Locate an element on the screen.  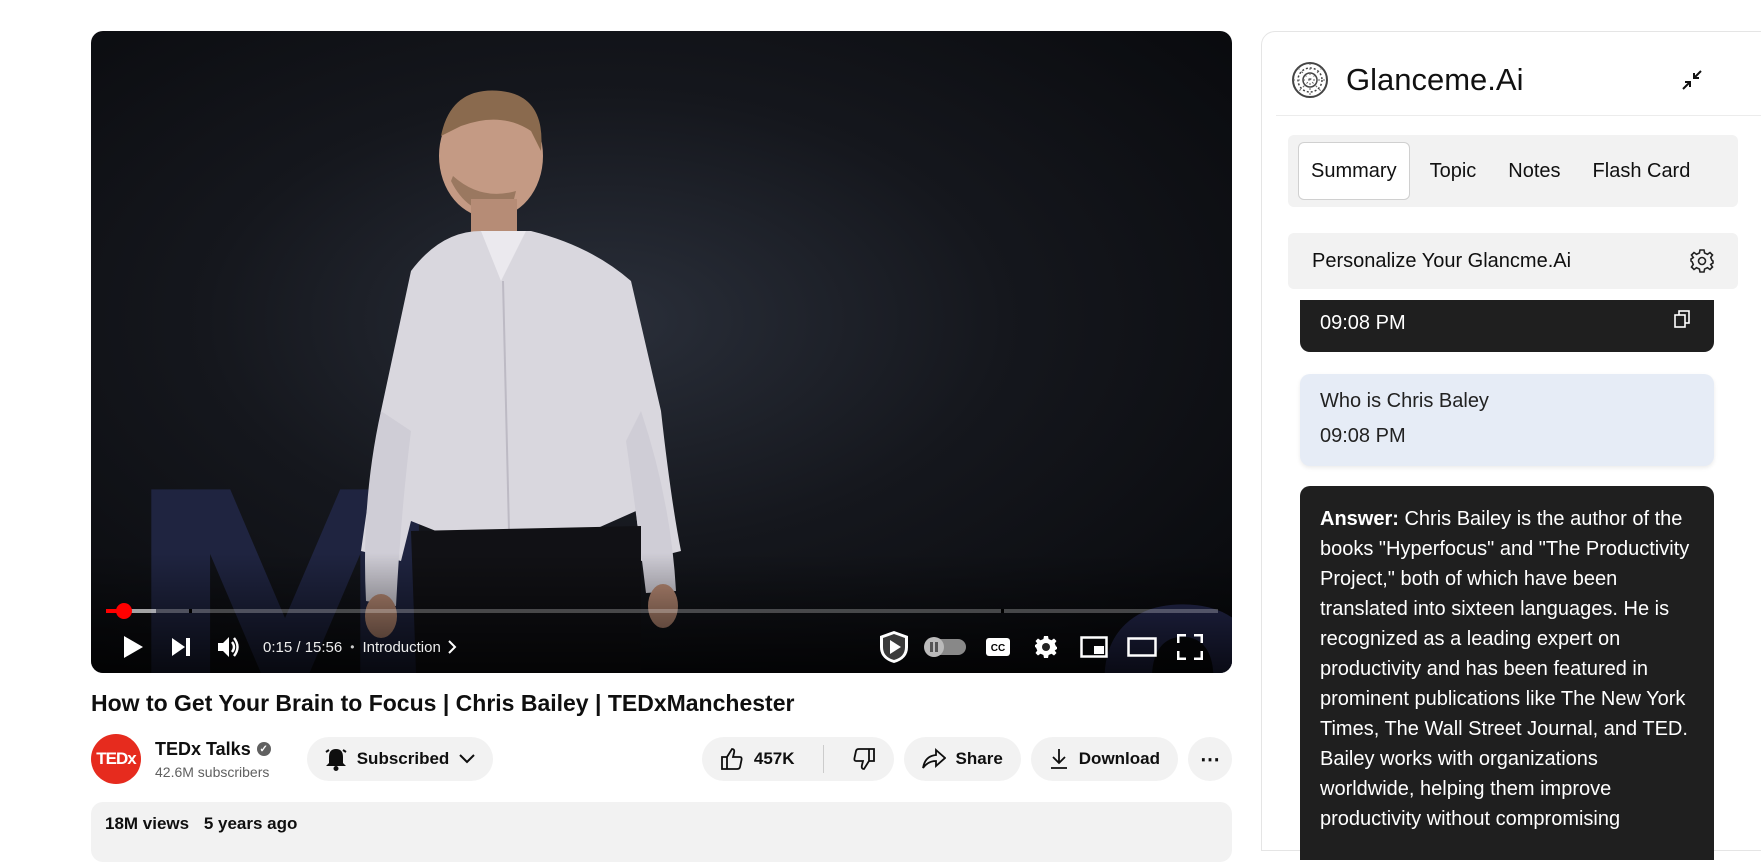
panel-header: Glanceme.Ai is located at coordinates (1518, 74).